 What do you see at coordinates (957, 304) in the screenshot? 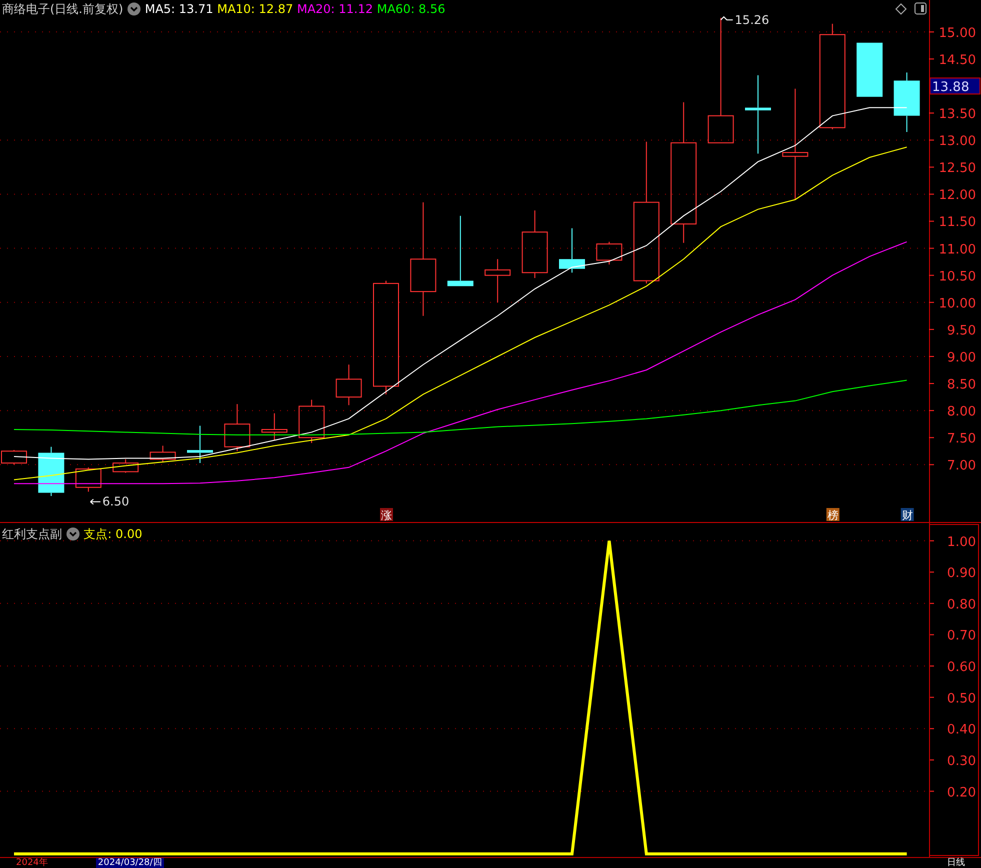
I see `axis-label: 10.00` at bounding box center [957, 304].